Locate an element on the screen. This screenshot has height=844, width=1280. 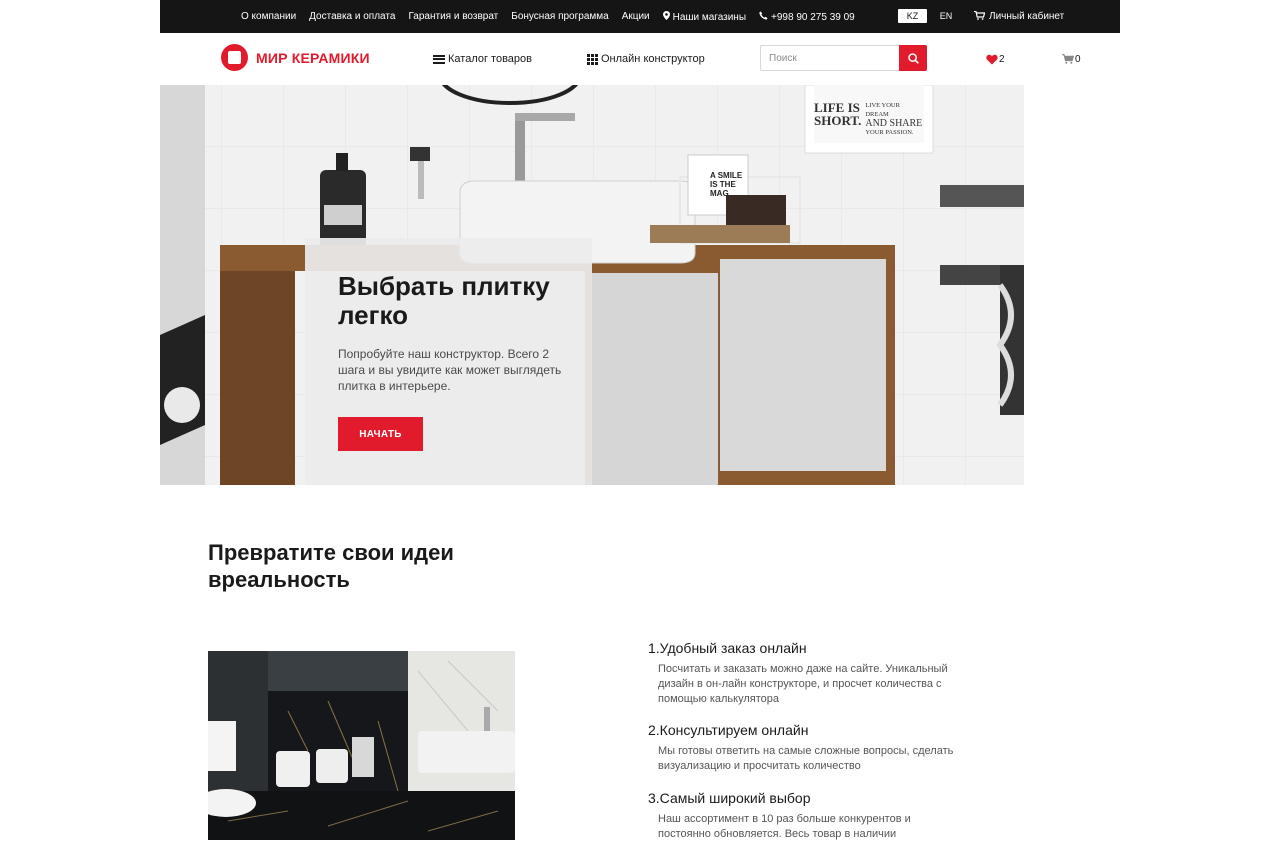
book-text: A SMILE IS THE MAG is located at coordinates (730, 184).